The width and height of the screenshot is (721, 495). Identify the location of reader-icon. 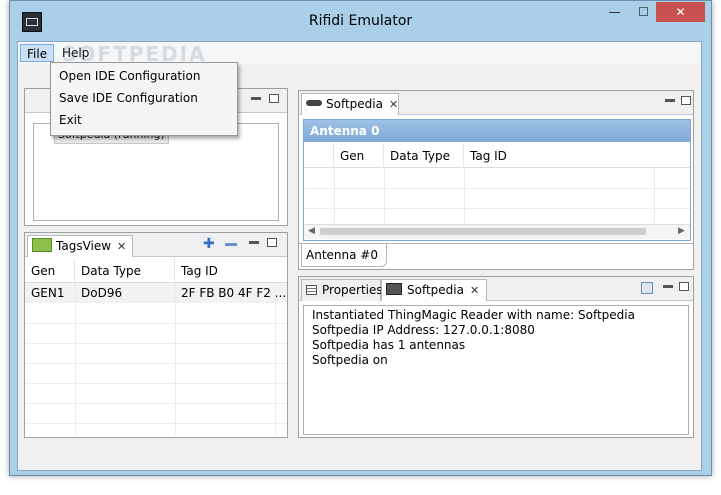
(314, 103).